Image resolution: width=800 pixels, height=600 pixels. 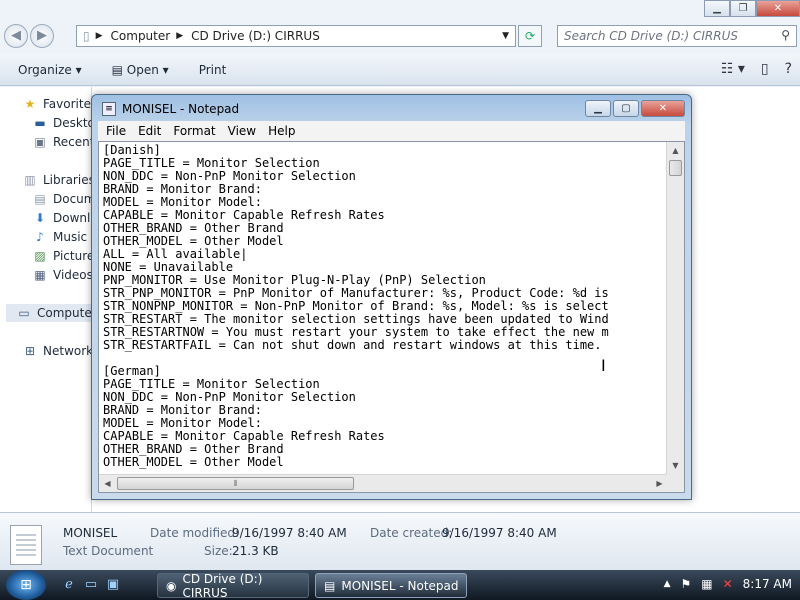 What do you see at coordinates (59, 237) in the screenshot?
I see `nav-music: ♪ Music` at bounding box center [59, 237].